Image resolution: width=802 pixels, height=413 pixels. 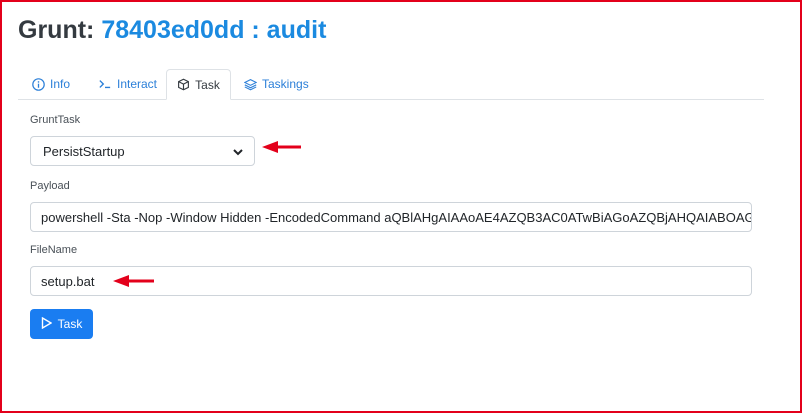 I want to click on terminal-icon, so click(x=105, y=84).